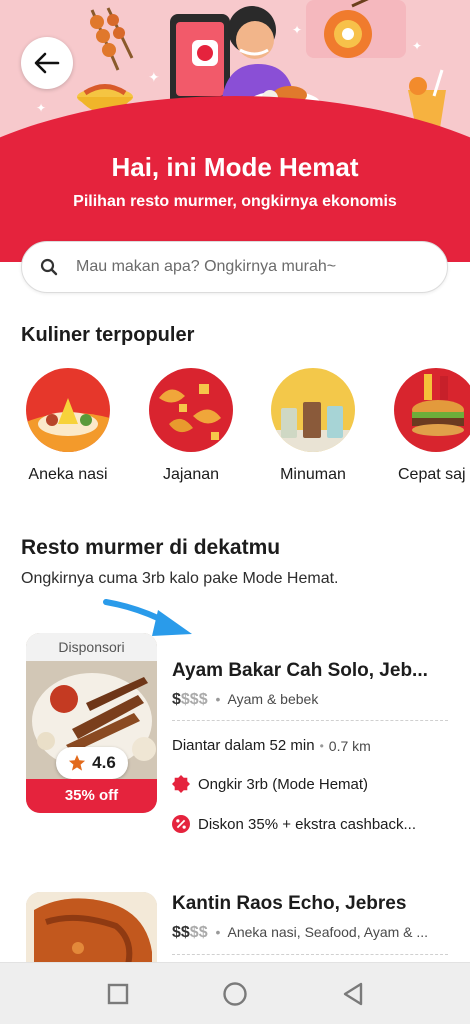  What do you see at coordinates (68, 410) in the screenshot?
I see `aneka-nasi-image` at bounding box center [68, 410].